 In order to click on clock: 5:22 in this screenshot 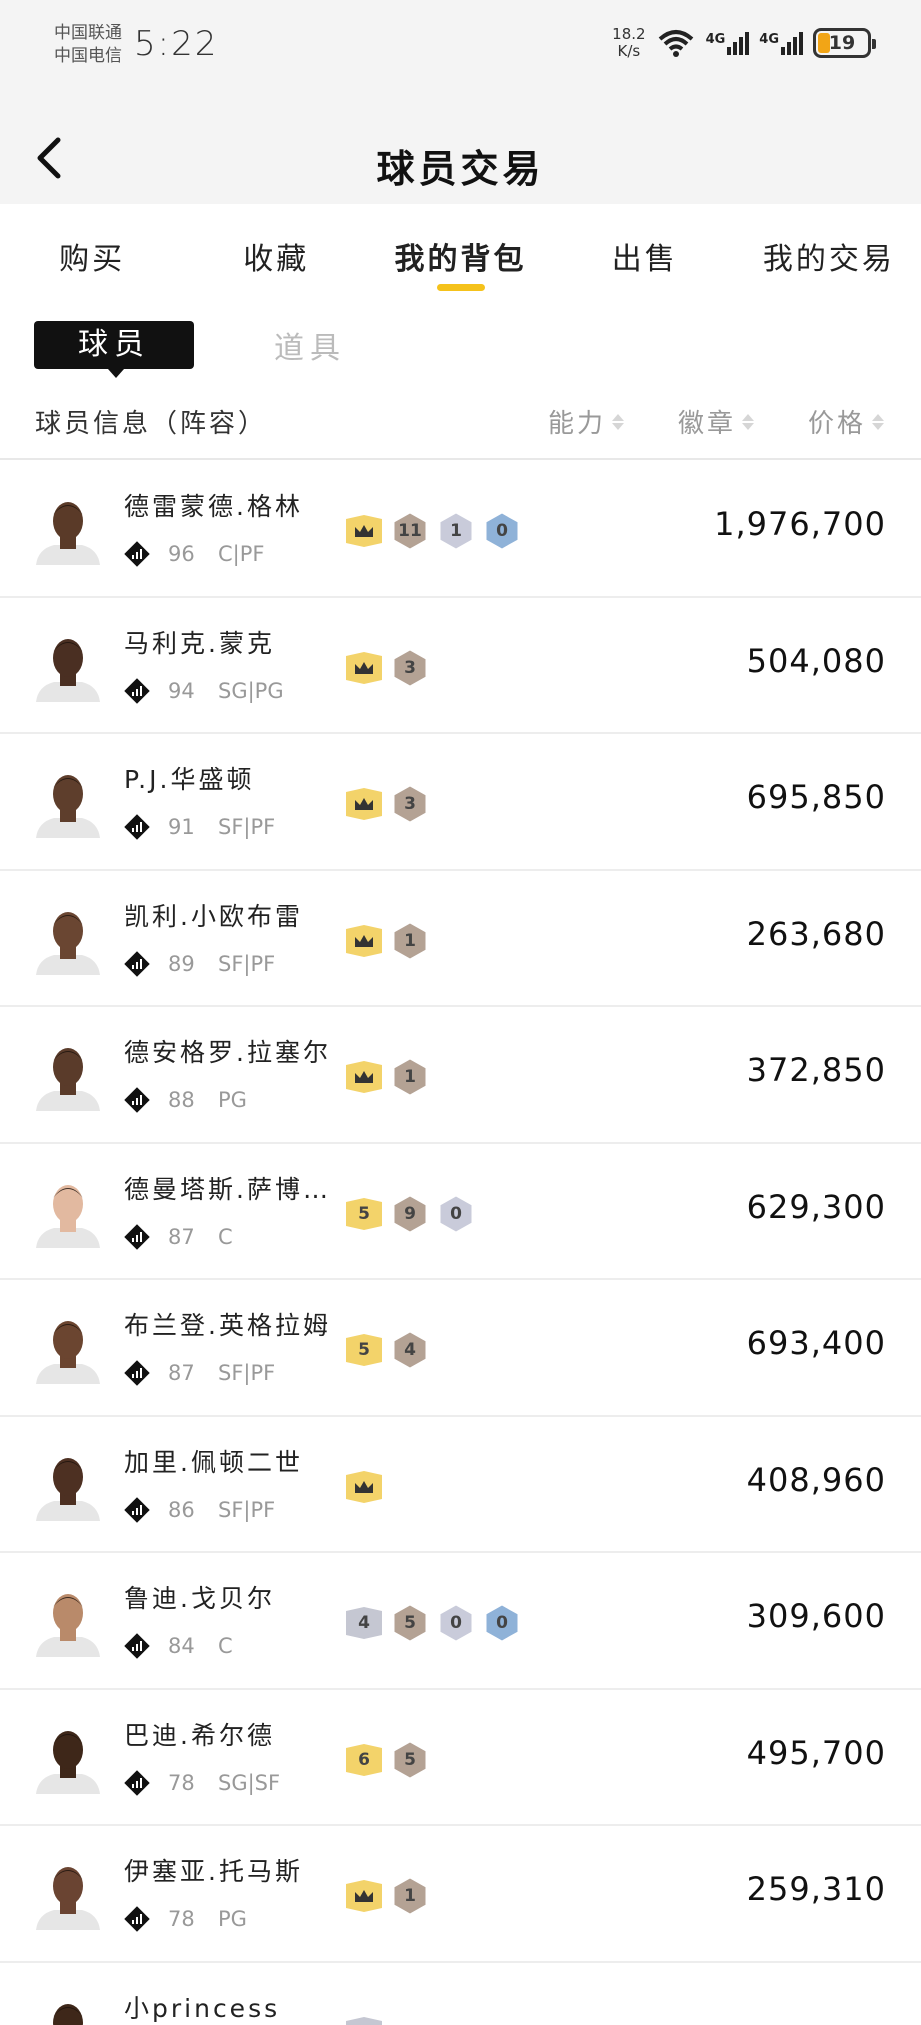, I will do `click(176, 44)`.